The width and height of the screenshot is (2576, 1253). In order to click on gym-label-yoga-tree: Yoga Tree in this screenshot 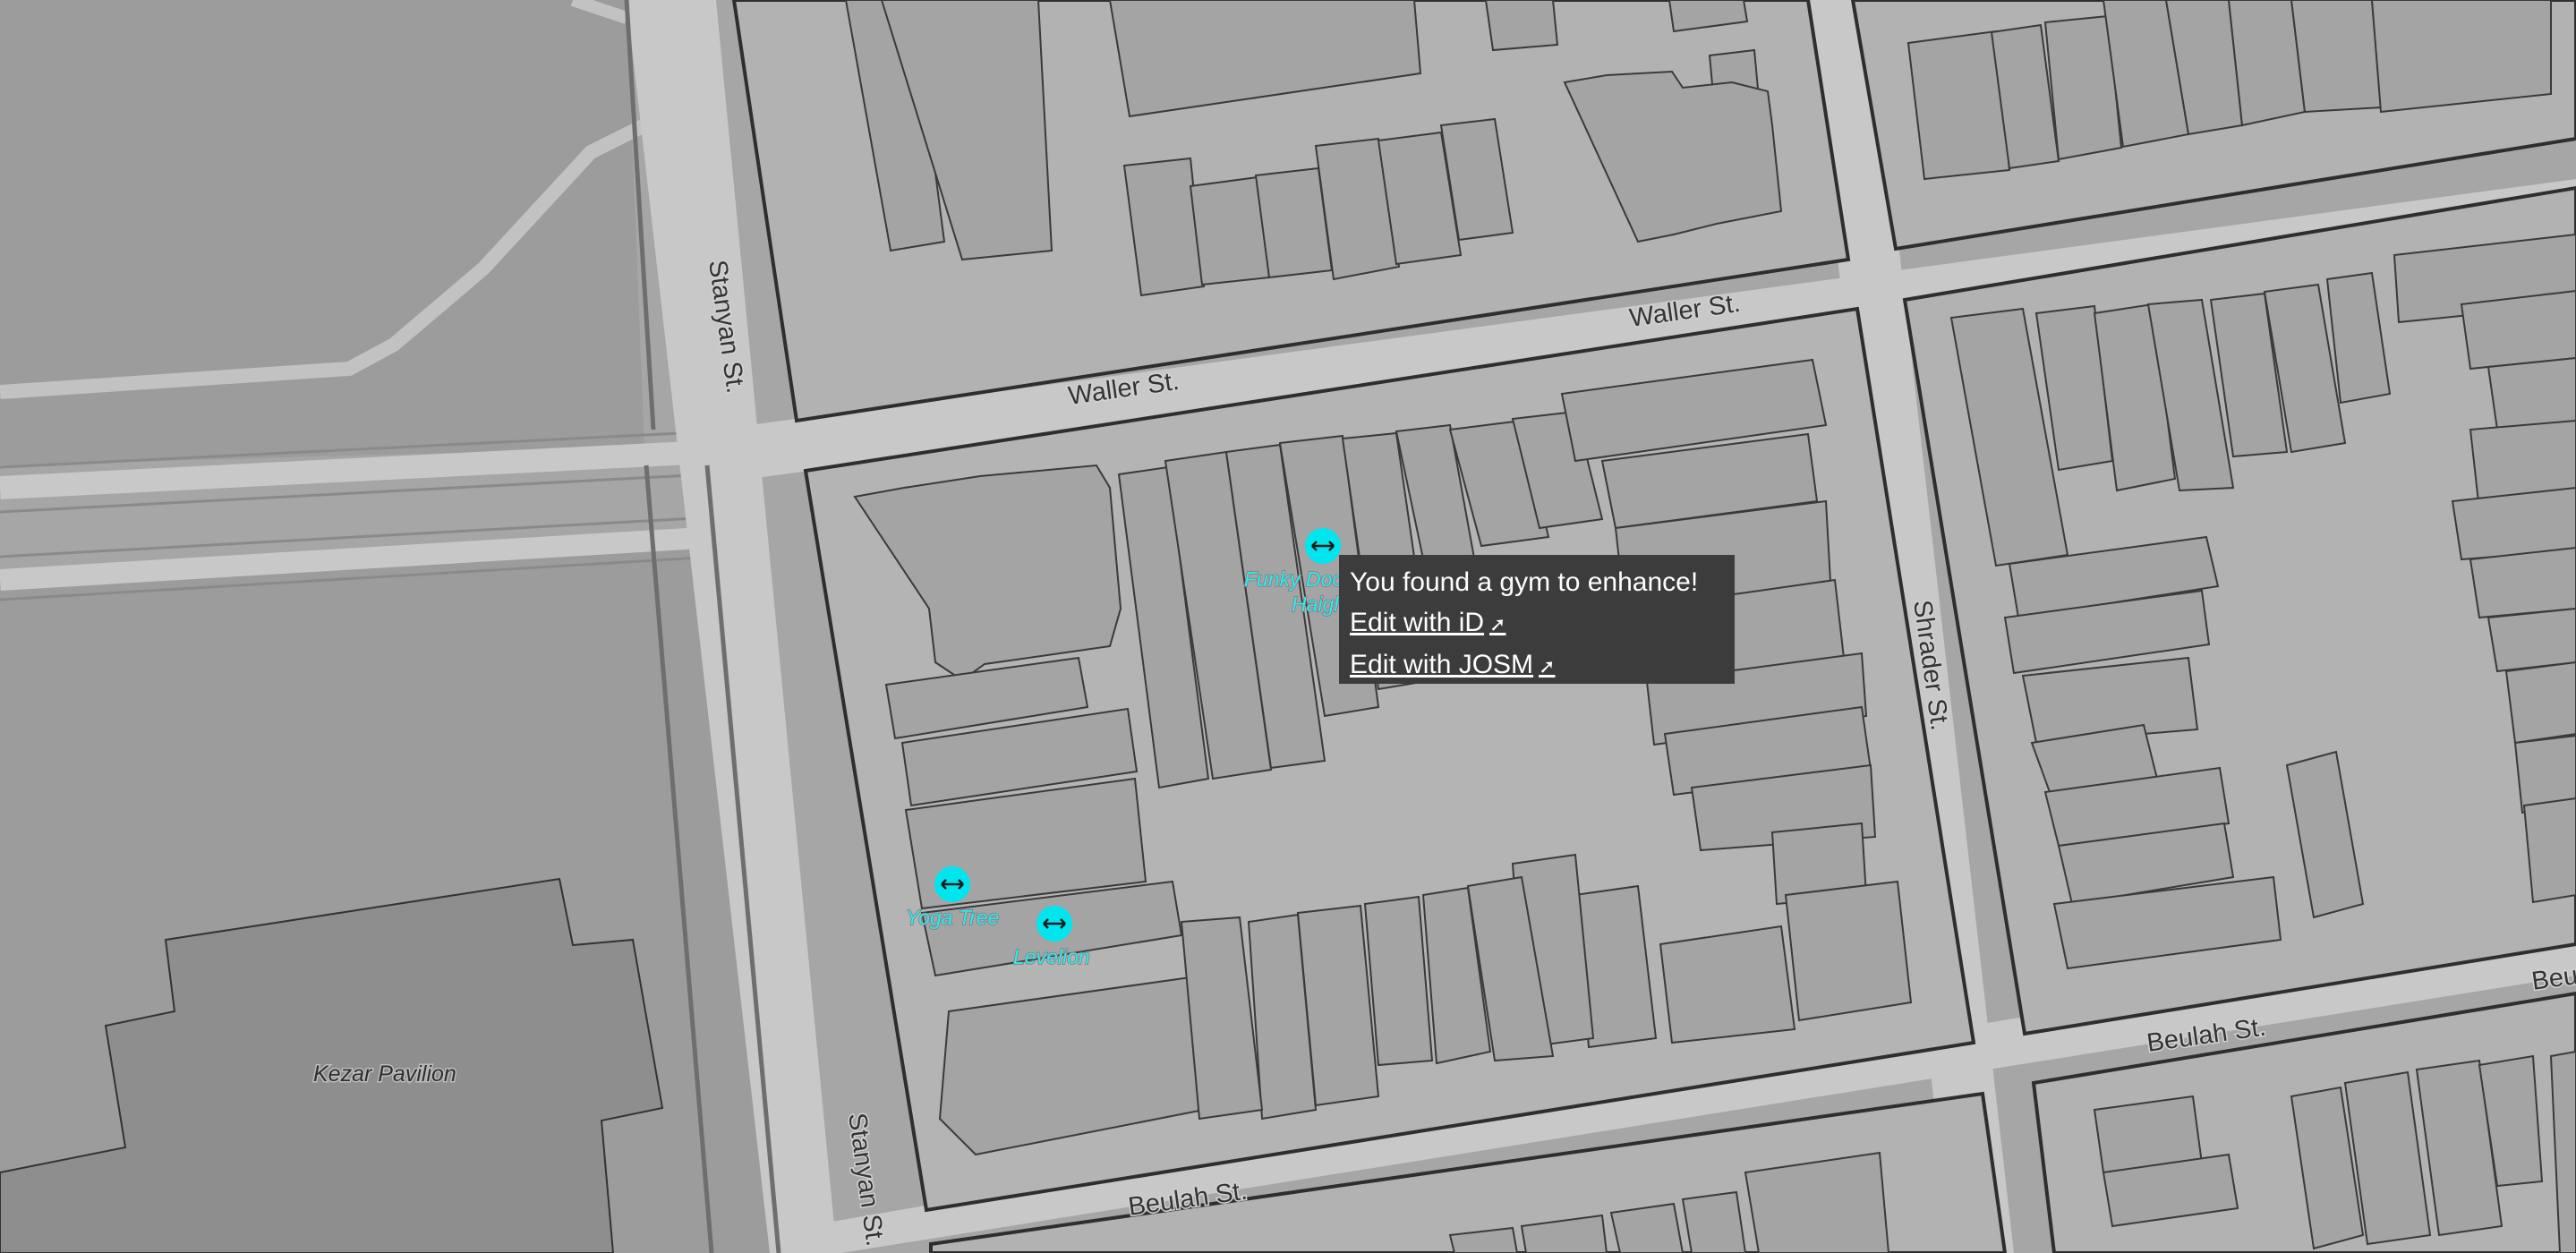, I will do `click(952, 917)`.